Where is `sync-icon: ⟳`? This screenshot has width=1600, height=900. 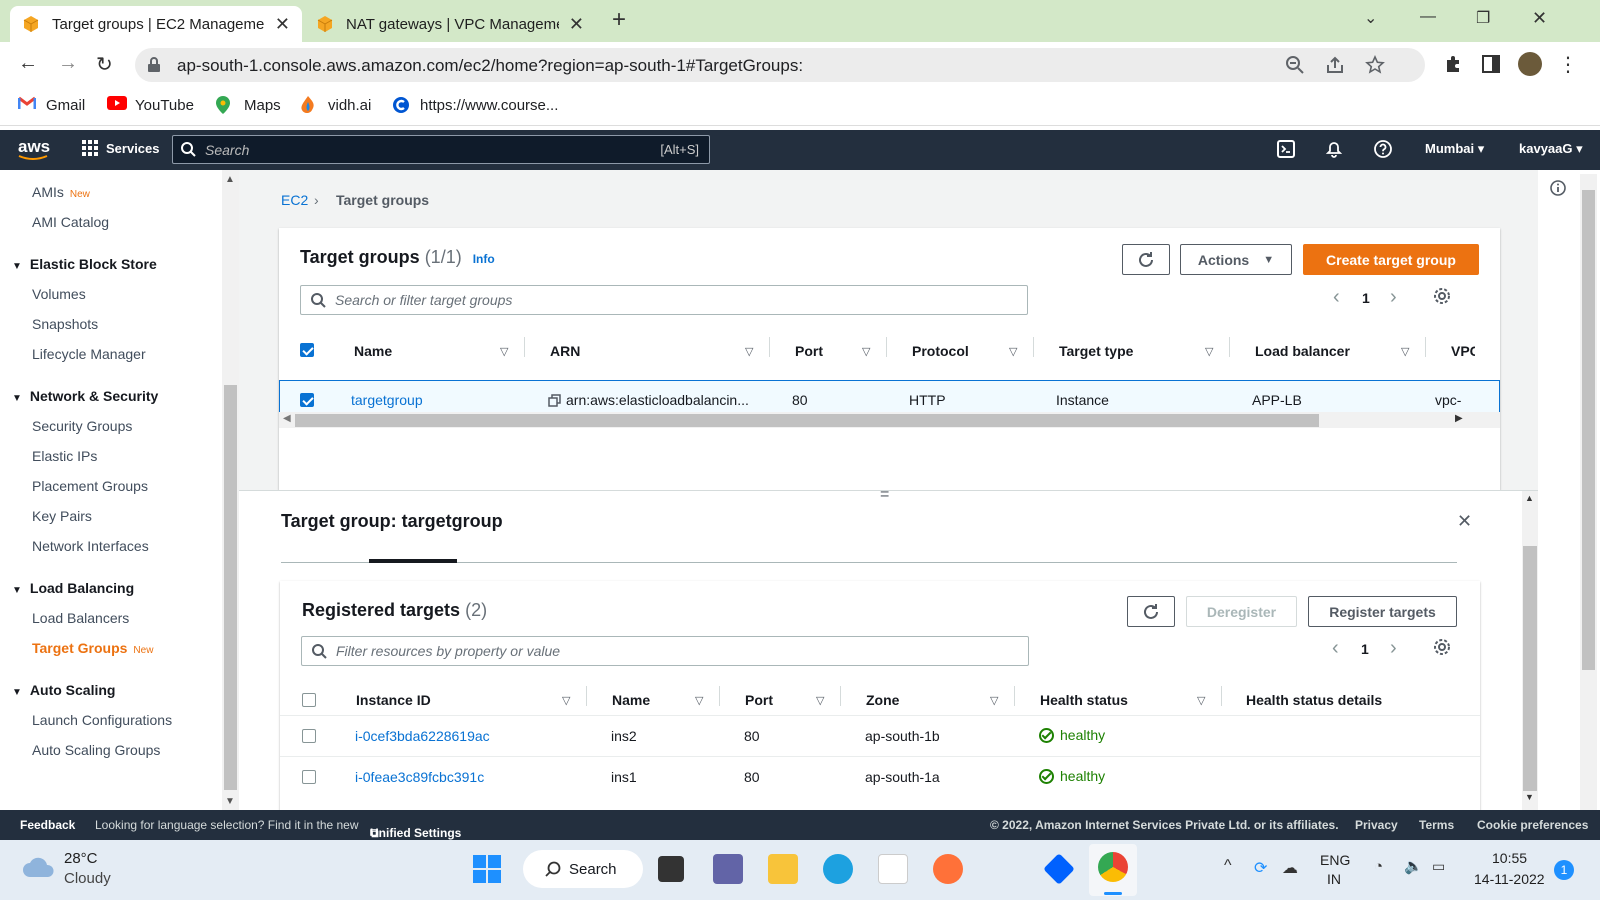 sync-icon: ⟳ is located at coordinates (1260, 868).